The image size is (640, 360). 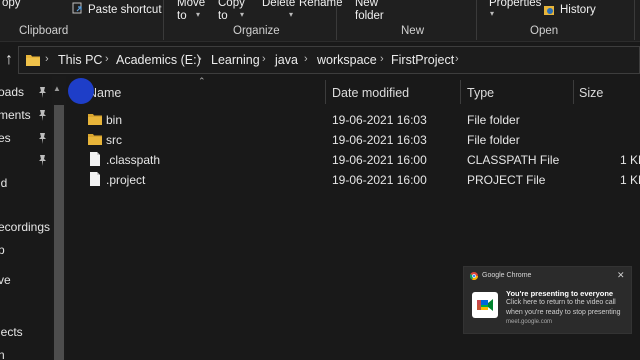 What do you see at coordinates (5, 280) in the screenshot?
I see `nav-item-drive: ve` at bounding box center [5, 280].